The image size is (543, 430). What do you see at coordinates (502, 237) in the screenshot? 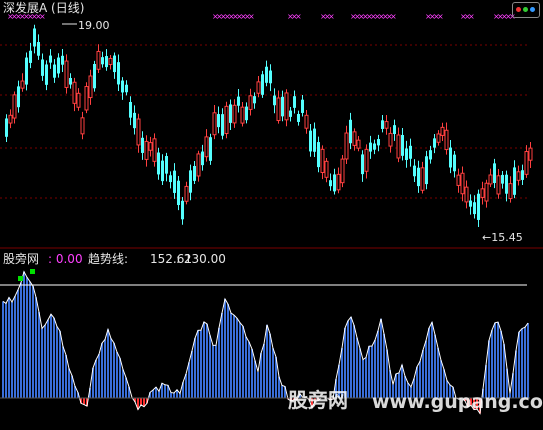
I see `low-price-annotation: ←15.45` at bounding box center [502, 237].